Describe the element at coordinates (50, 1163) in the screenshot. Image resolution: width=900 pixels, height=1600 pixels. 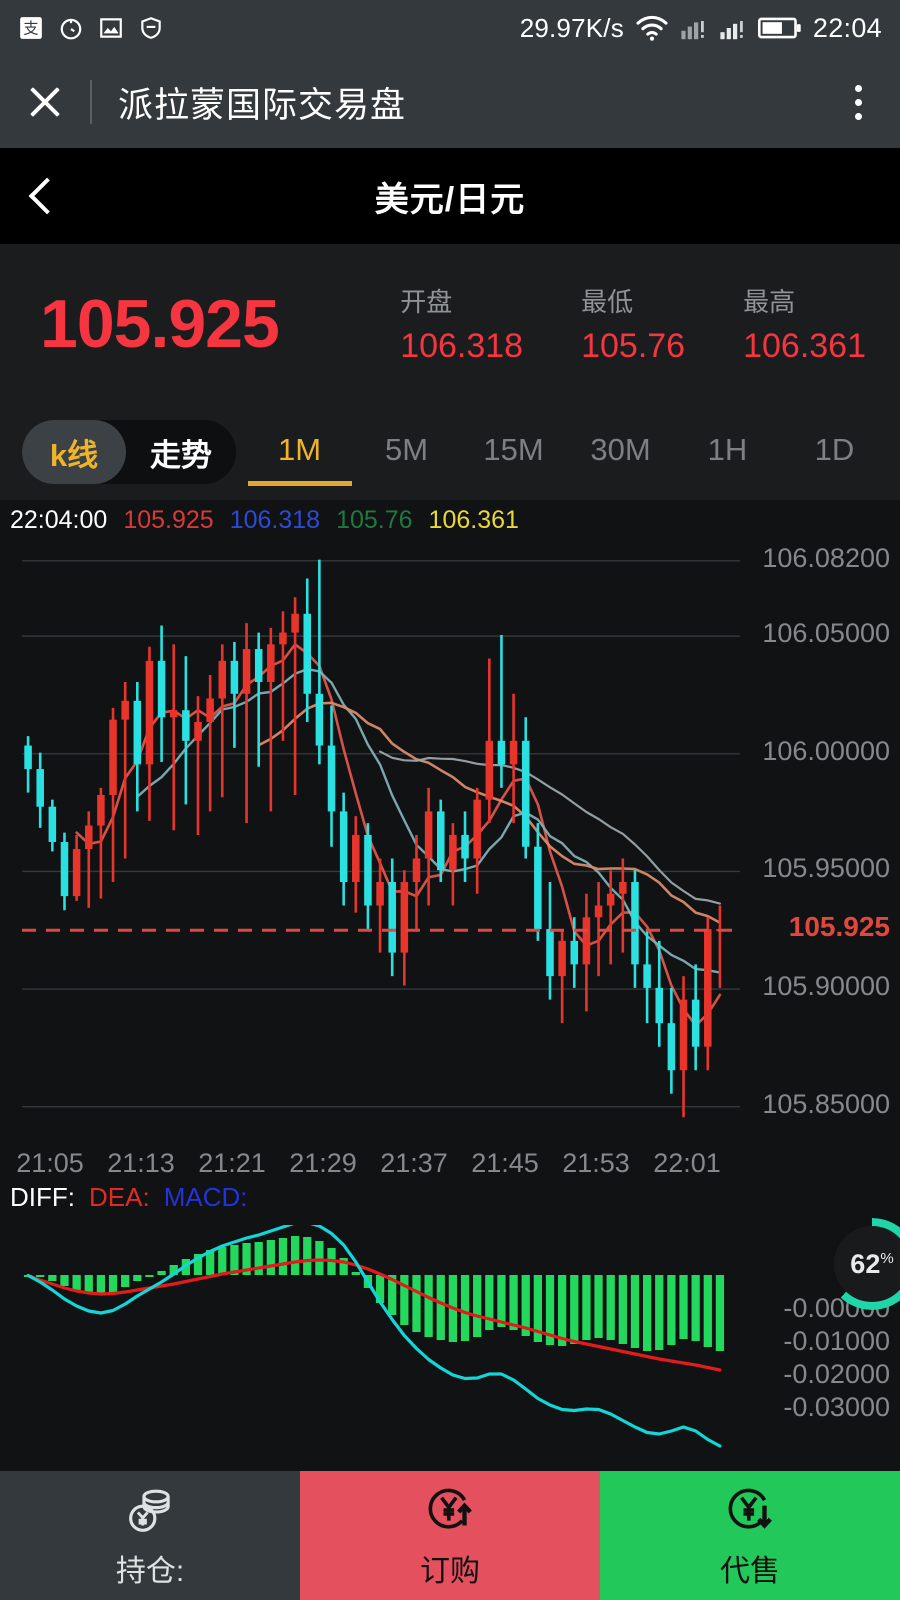
I see `time-axis-tick: 21:05` at that location.